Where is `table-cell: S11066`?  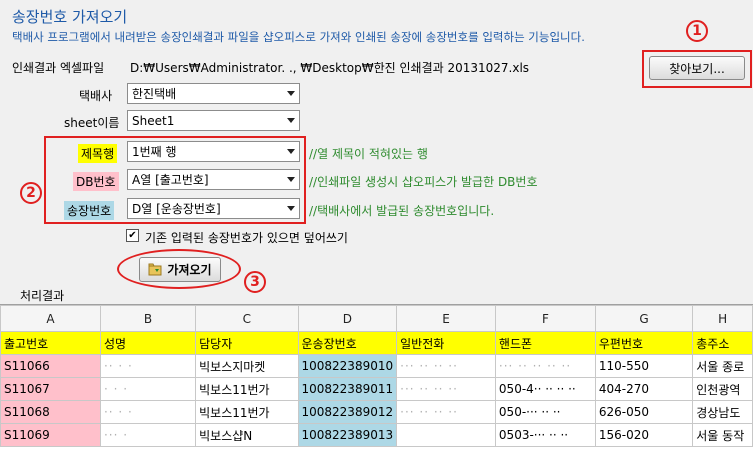
table-cell: S11066 is located at coordinates (50, 366).